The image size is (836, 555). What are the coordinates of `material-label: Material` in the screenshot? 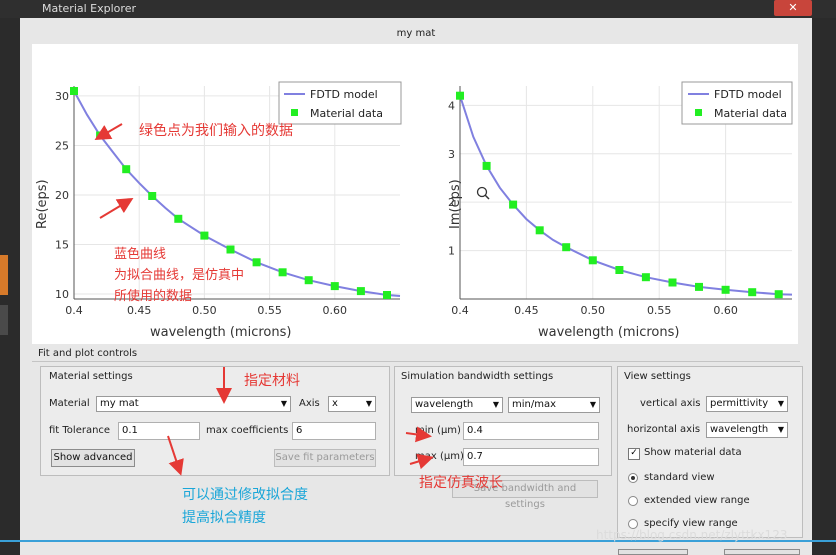 It's located at (69, 403).